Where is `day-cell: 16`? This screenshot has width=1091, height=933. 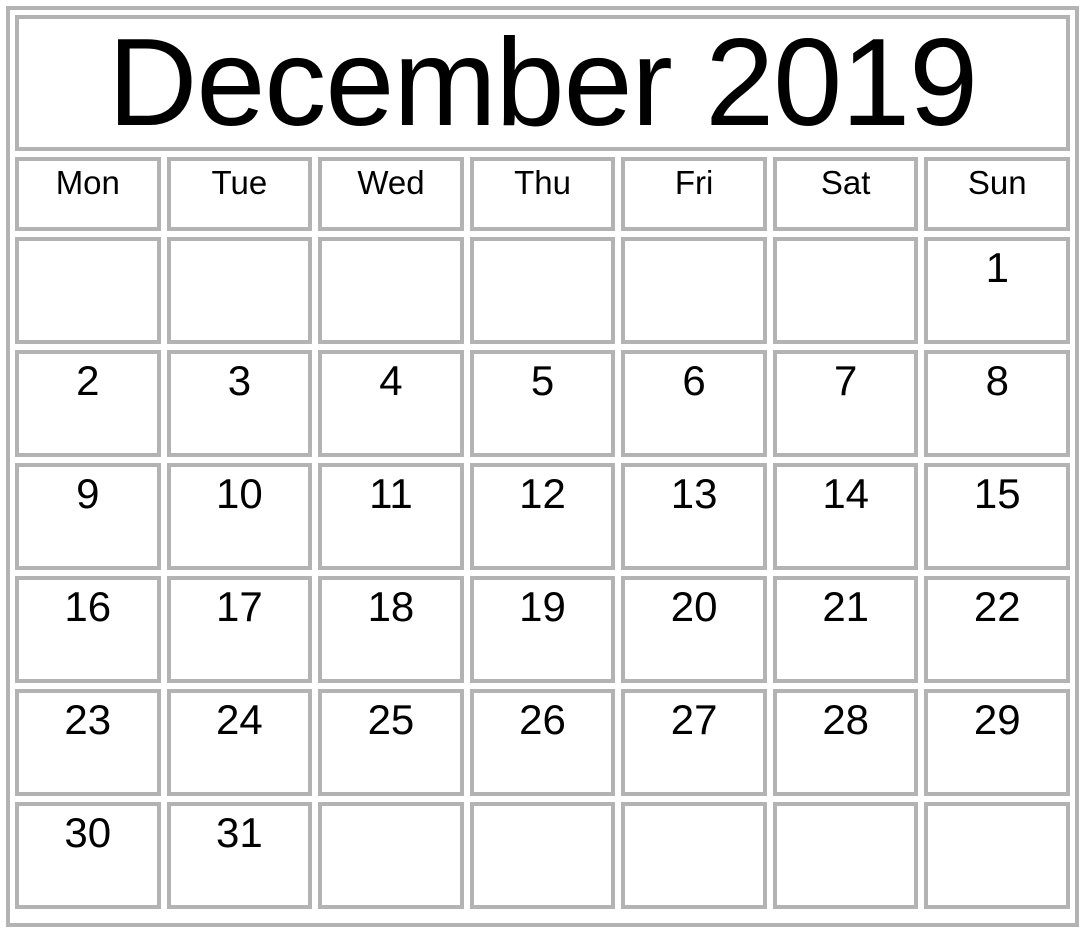 day-cell: 16 is located at coordinates (88, 629).